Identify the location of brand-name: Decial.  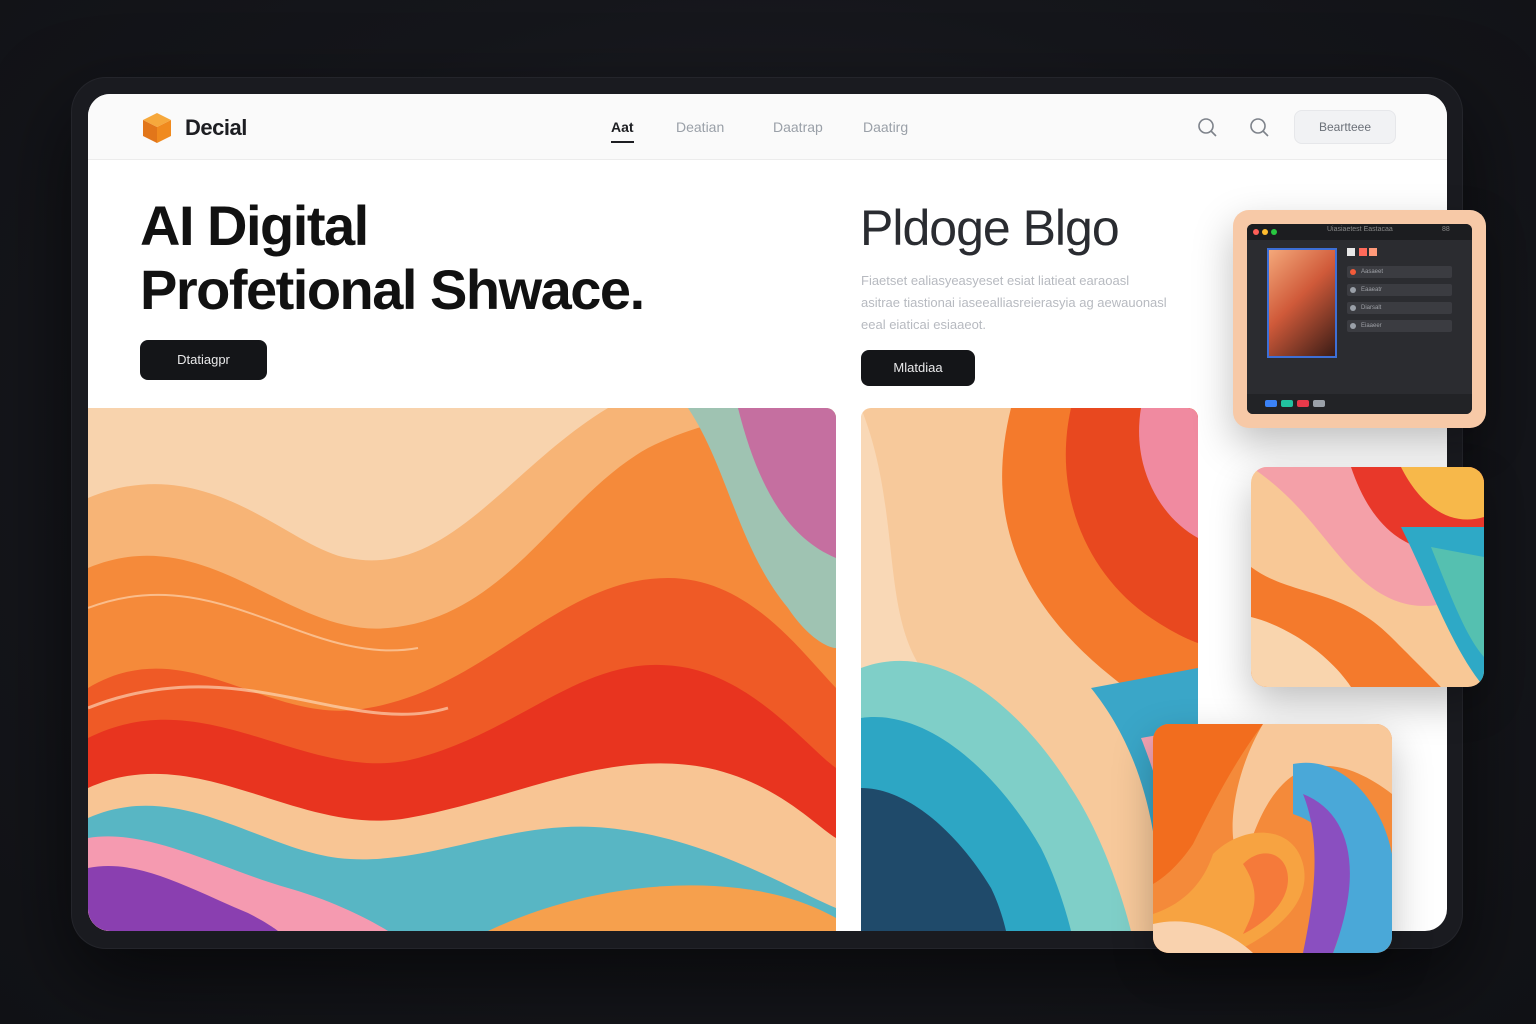
(216, 128).